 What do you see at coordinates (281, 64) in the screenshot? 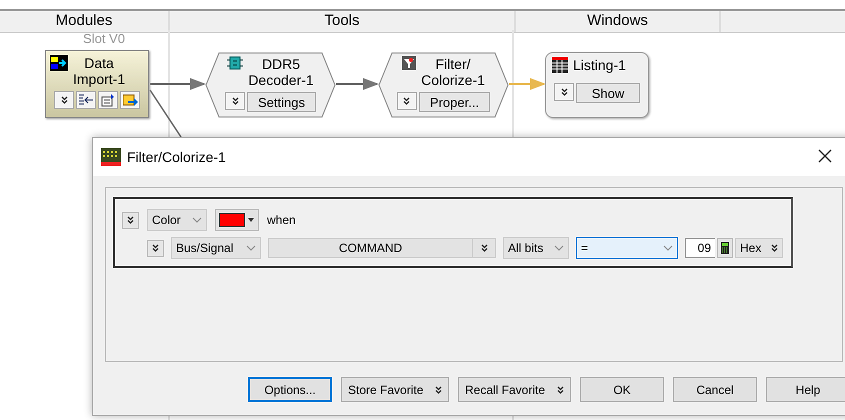
I see `node-title: DDR5` at bounding box center [281, 64].